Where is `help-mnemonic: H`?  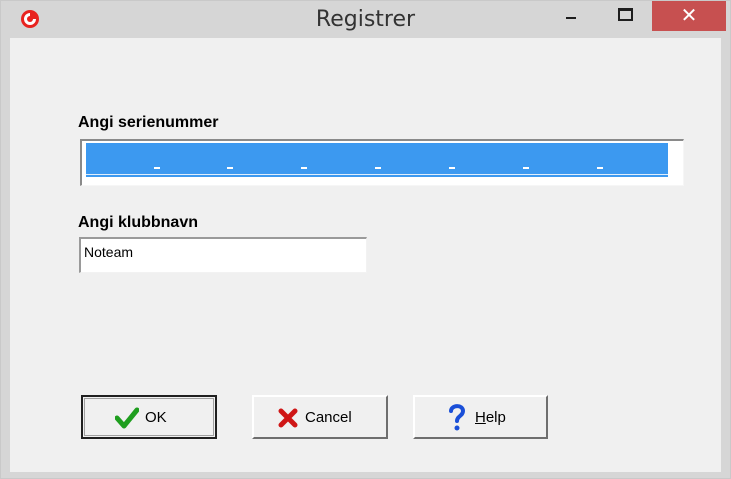 help-mnemonic: H is located at coordinates (480, 417).